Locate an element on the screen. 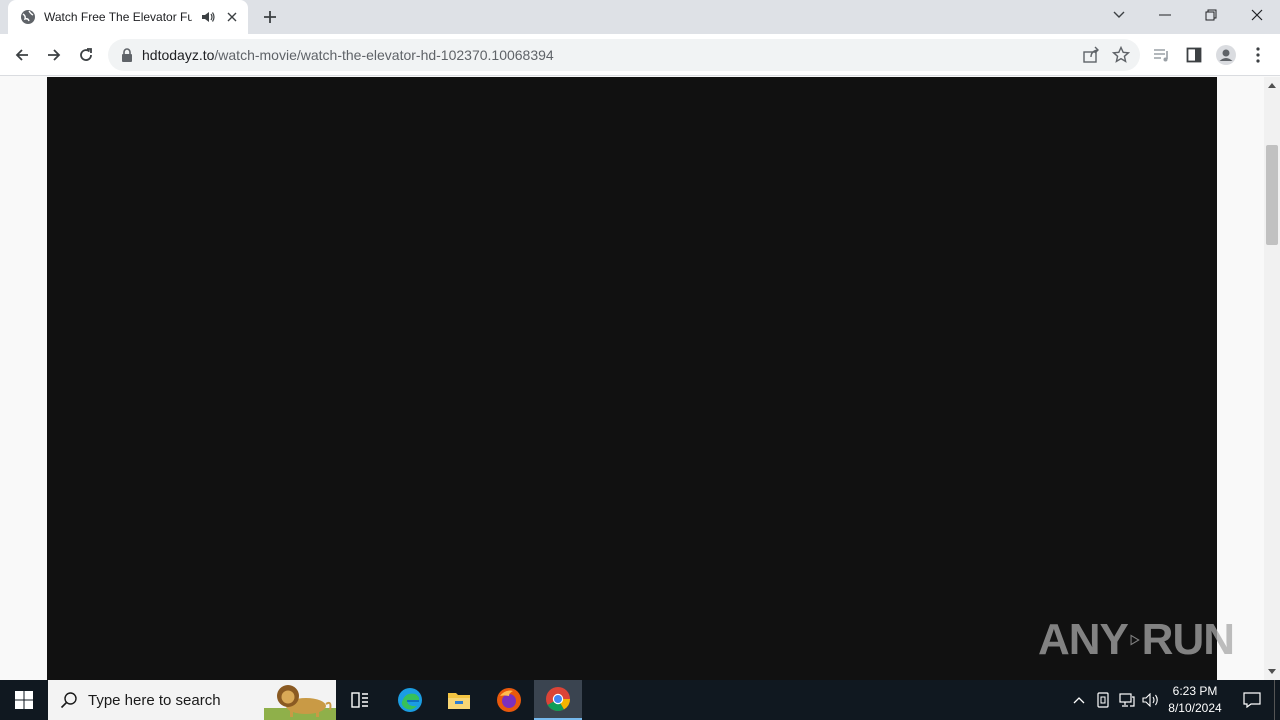 The height and width of the screenshot is (720, 1280). chrome-icon is located at coordinates (558, 700).